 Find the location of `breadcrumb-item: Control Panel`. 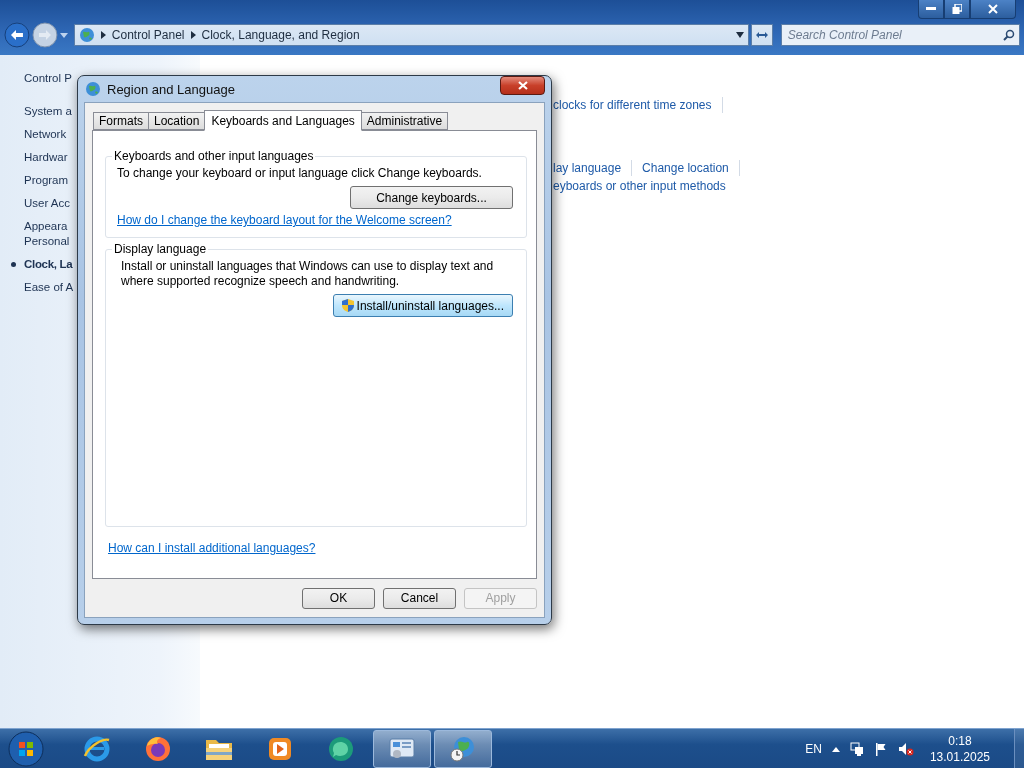

breadcrumb-item: Control Panel is located at coordinates (148, 35).